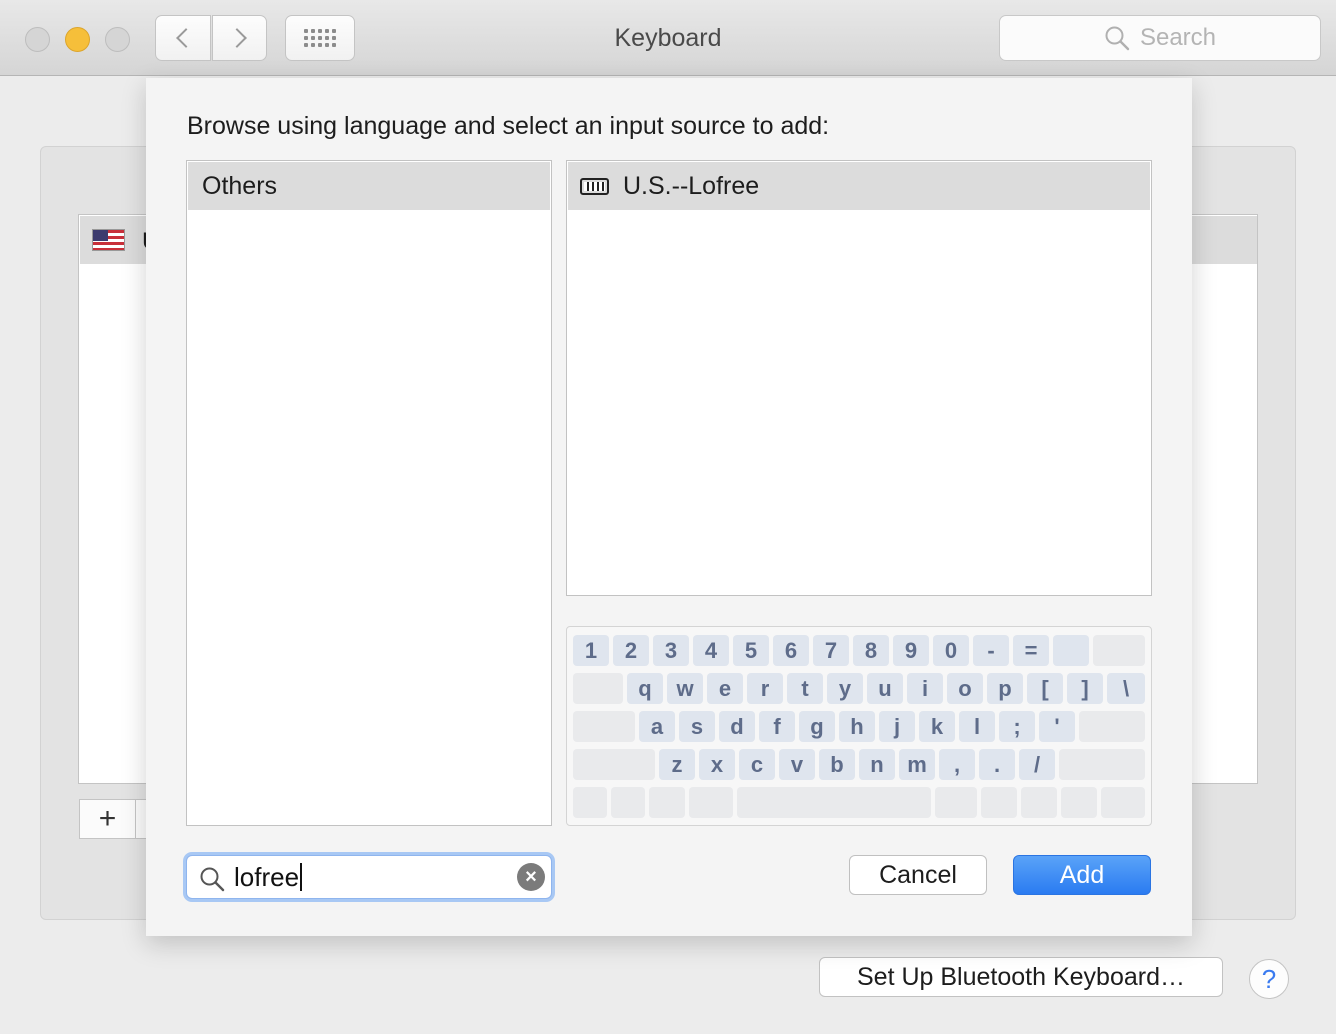 This screenshot has width=1336, height=1034. I want to click on key: g, so click(817, 726).